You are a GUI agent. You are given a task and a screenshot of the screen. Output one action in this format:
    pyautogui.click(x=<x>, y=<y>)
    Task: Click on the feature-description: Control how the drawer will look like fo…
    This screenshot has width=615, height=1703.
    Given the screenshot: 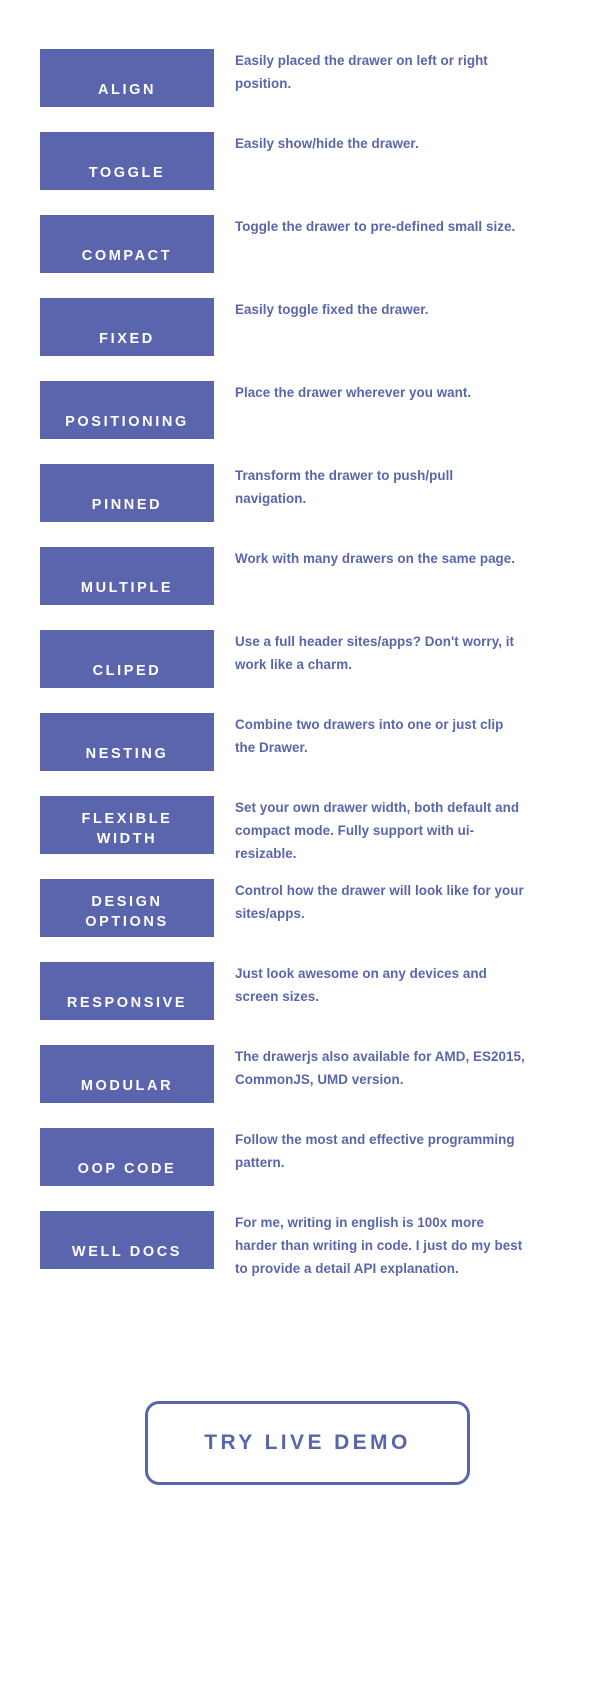 What is the action you would take?
    pyautogui.click(x=379, y=902)
    